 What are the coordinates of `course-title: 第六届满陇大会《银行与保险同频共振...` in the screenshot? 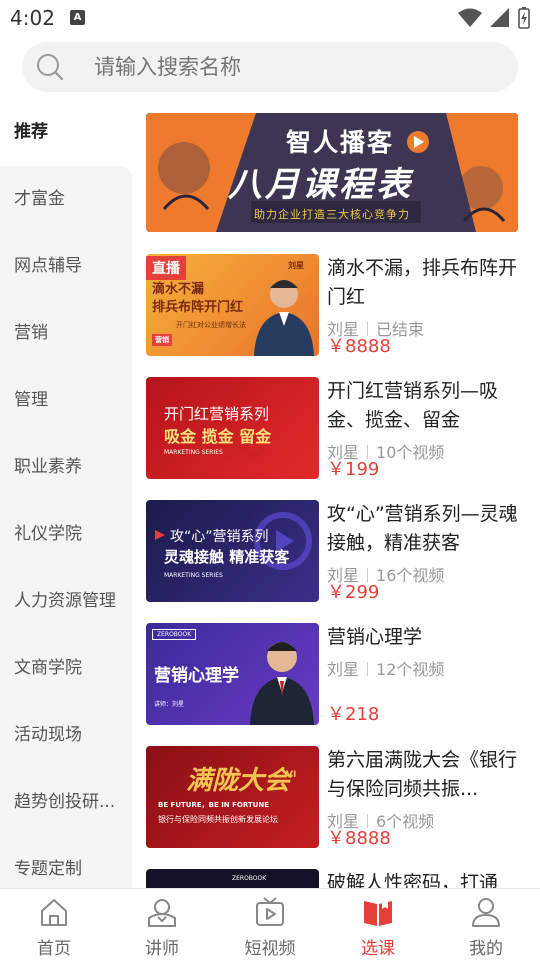 It's located at (422, 774).